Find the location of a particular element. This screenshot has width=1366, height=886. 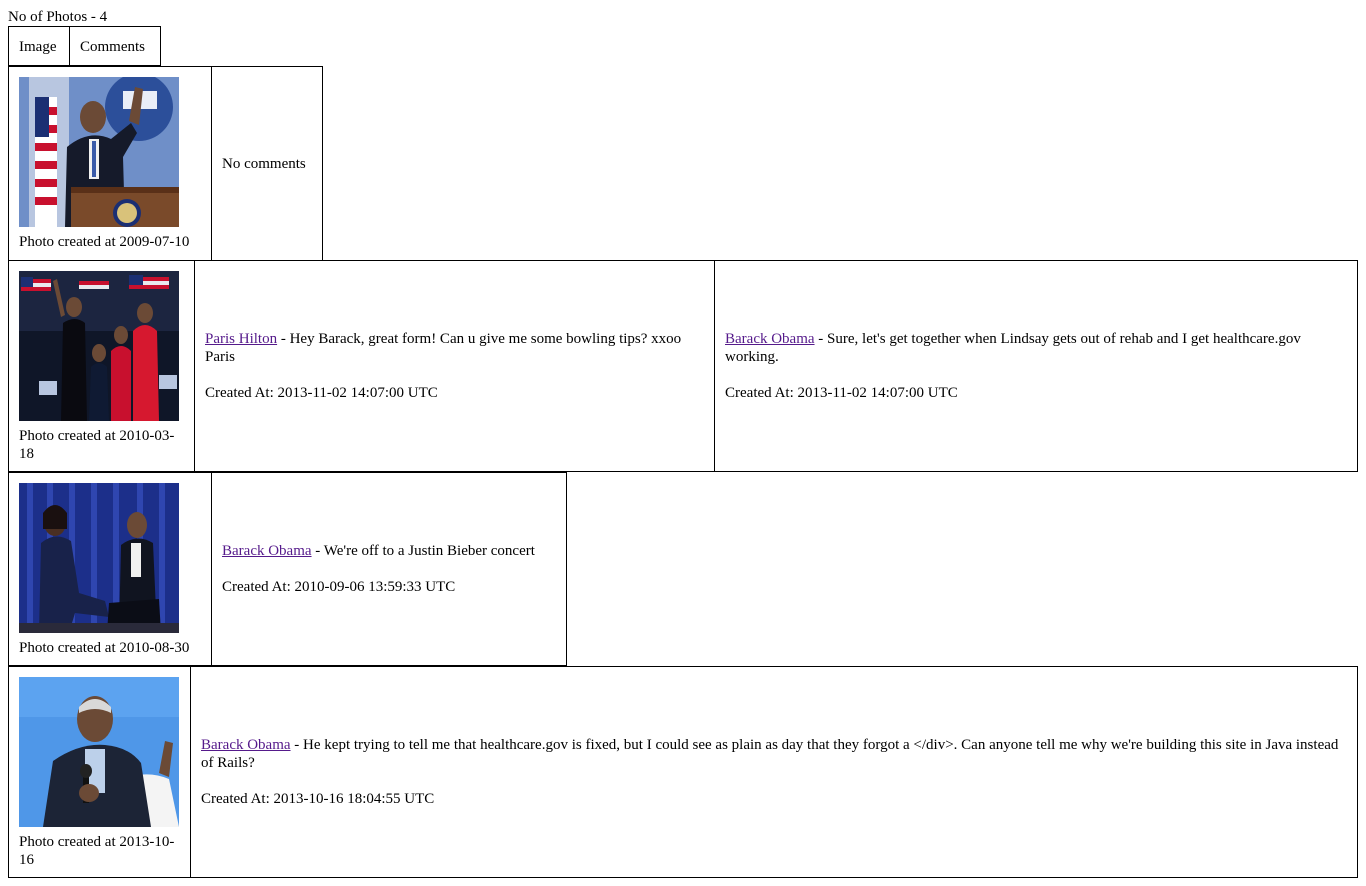

no-comments-text: No comments is located at coordinates (264, 163).